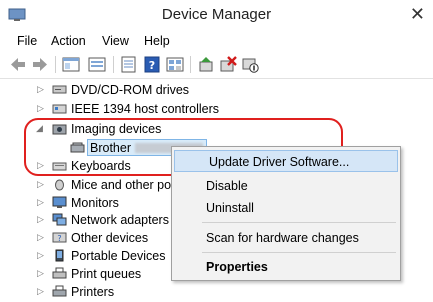 This screenshot has height=302, width=433. Describe the element at coordinates (286, 208) in the screenshot. I see `menu-item-uninstall: Uninstall` at that location.